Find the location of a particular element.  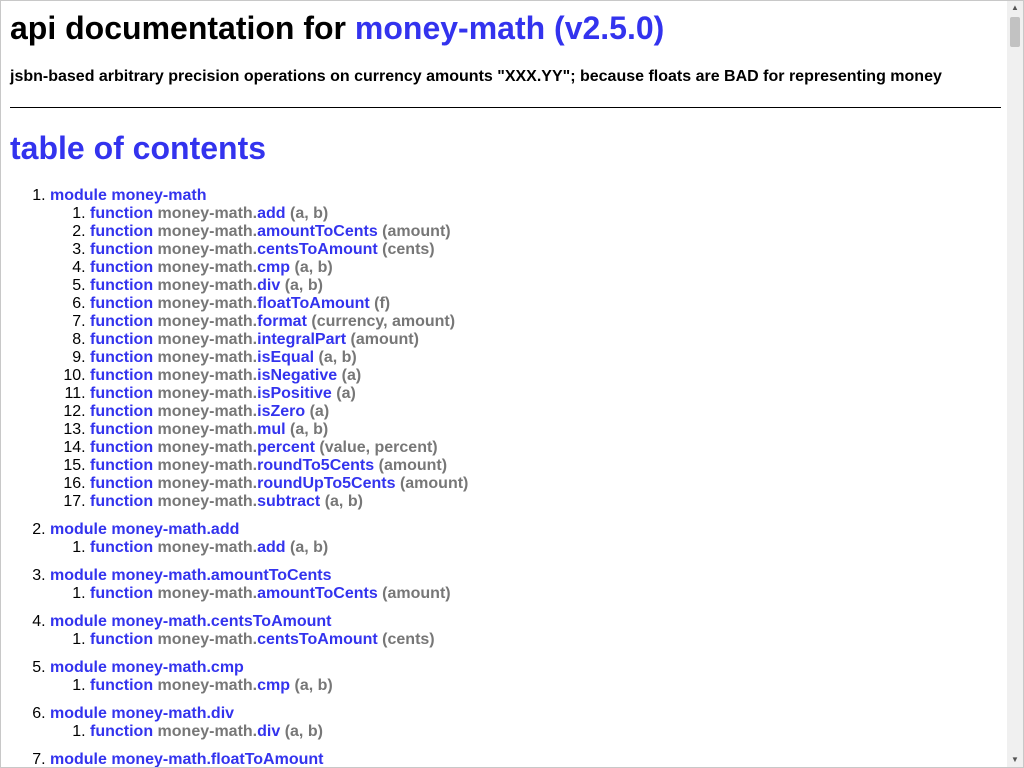

function-args: (cents) is located at coordinates (408, 639).